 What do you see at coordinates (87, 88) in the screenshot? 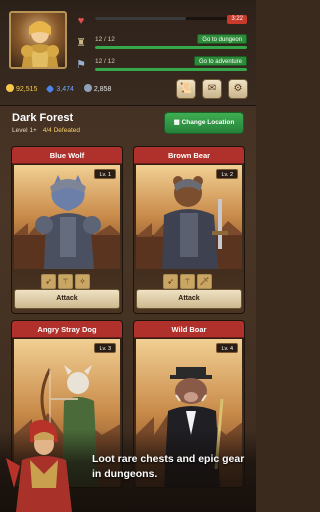
I see `shard-icon` at bounding box center [87, 88].